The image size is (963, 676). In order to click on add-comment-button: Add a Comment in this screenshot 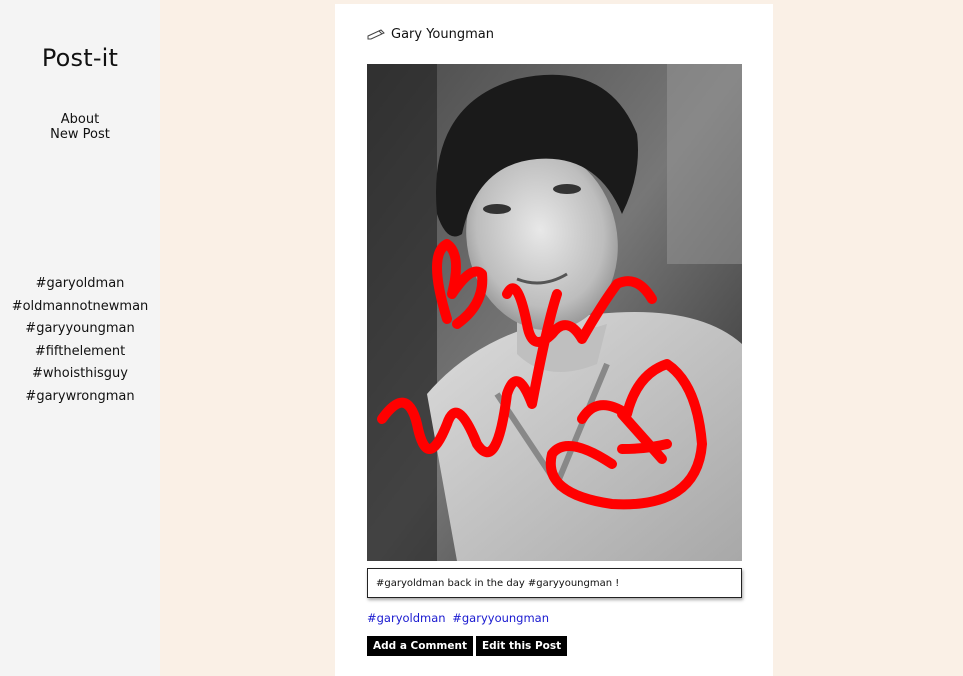, I will do `click(420, 646)`.